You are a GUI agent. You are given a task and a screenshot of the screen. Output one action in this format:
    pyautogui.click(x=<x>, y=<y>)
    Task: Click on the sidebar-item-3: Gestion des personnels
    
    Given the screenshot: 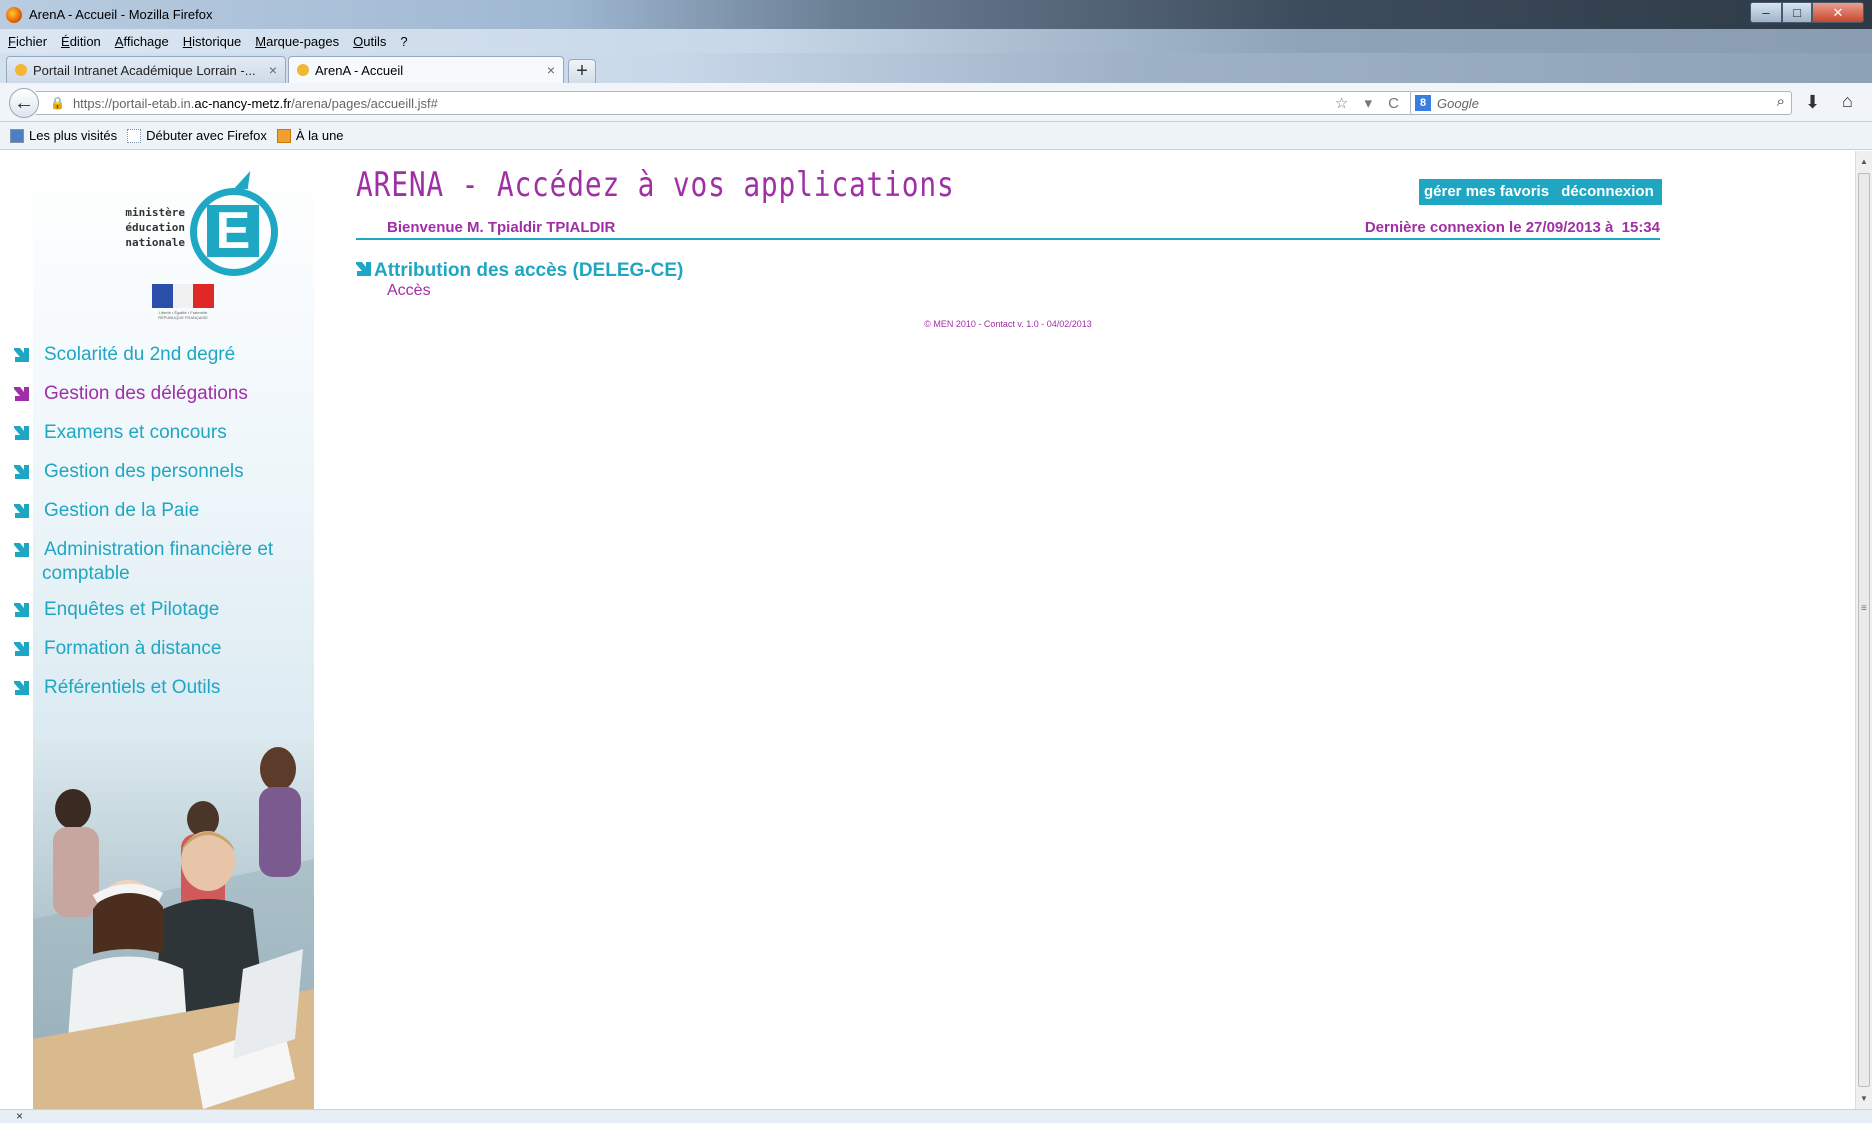 What is the action you would take?
    pyautogui.click(x=164, y=472)
    